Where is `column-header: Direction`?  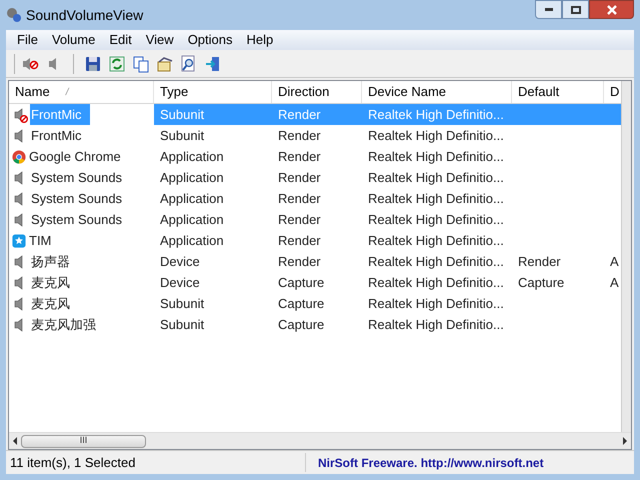
column-header: Direction is located at coordinates (317, 92).